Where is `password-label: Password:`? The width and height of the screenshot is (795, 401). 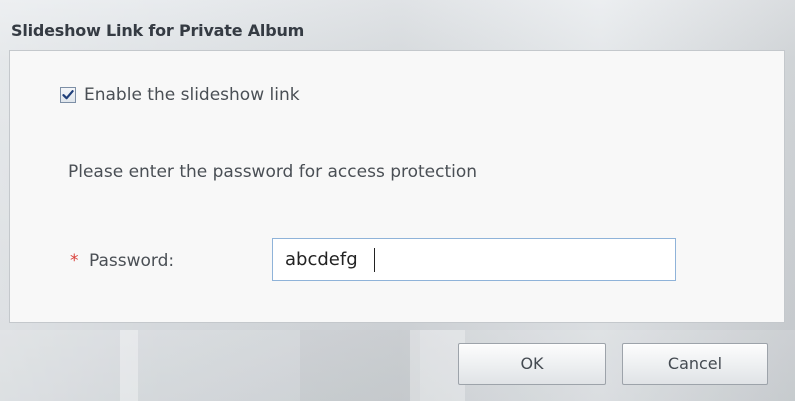
password-label: Password: is located at coordinates (132, 261).